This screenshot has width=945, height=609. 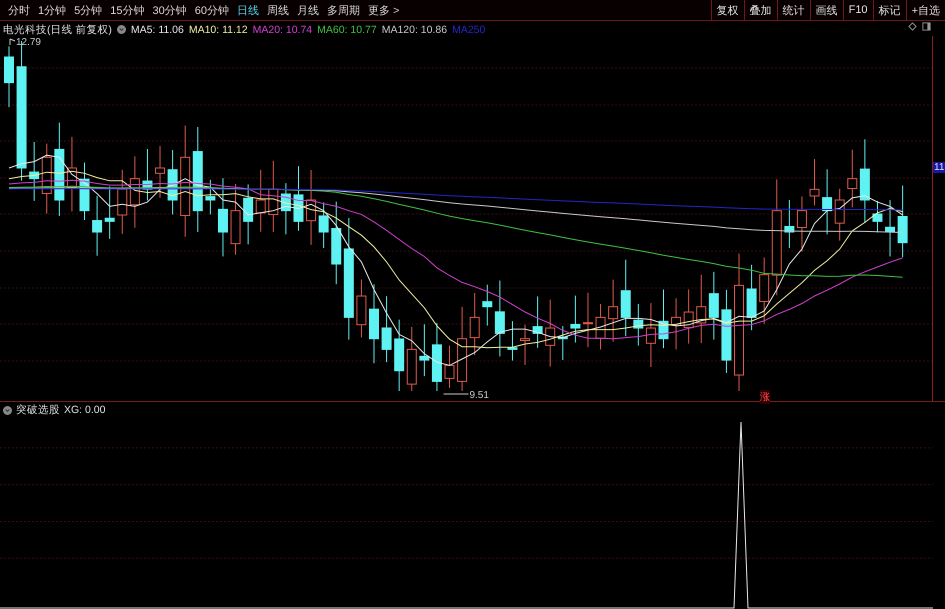 What do you see at coordinates (278, 10) in the screenshot?
I see `period-tab: 周线` at bounding box center [278, 10].